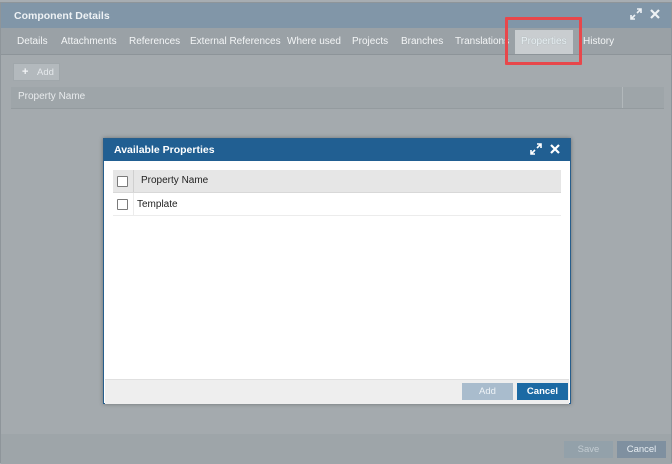  I want to click on plus-icon: +, so click(25, 72).